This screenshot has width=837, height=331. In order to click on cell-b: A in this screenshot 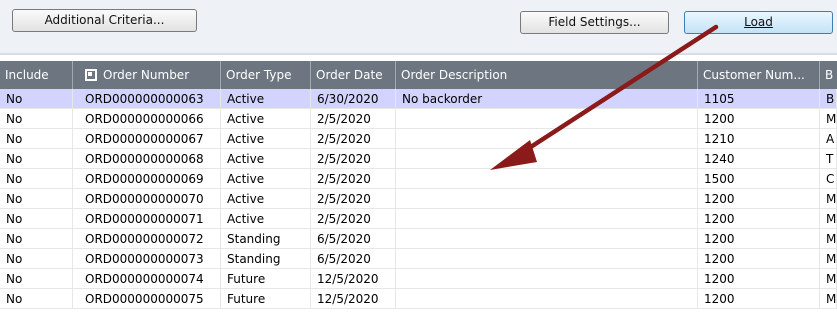, I will do `click(828, 139)`.